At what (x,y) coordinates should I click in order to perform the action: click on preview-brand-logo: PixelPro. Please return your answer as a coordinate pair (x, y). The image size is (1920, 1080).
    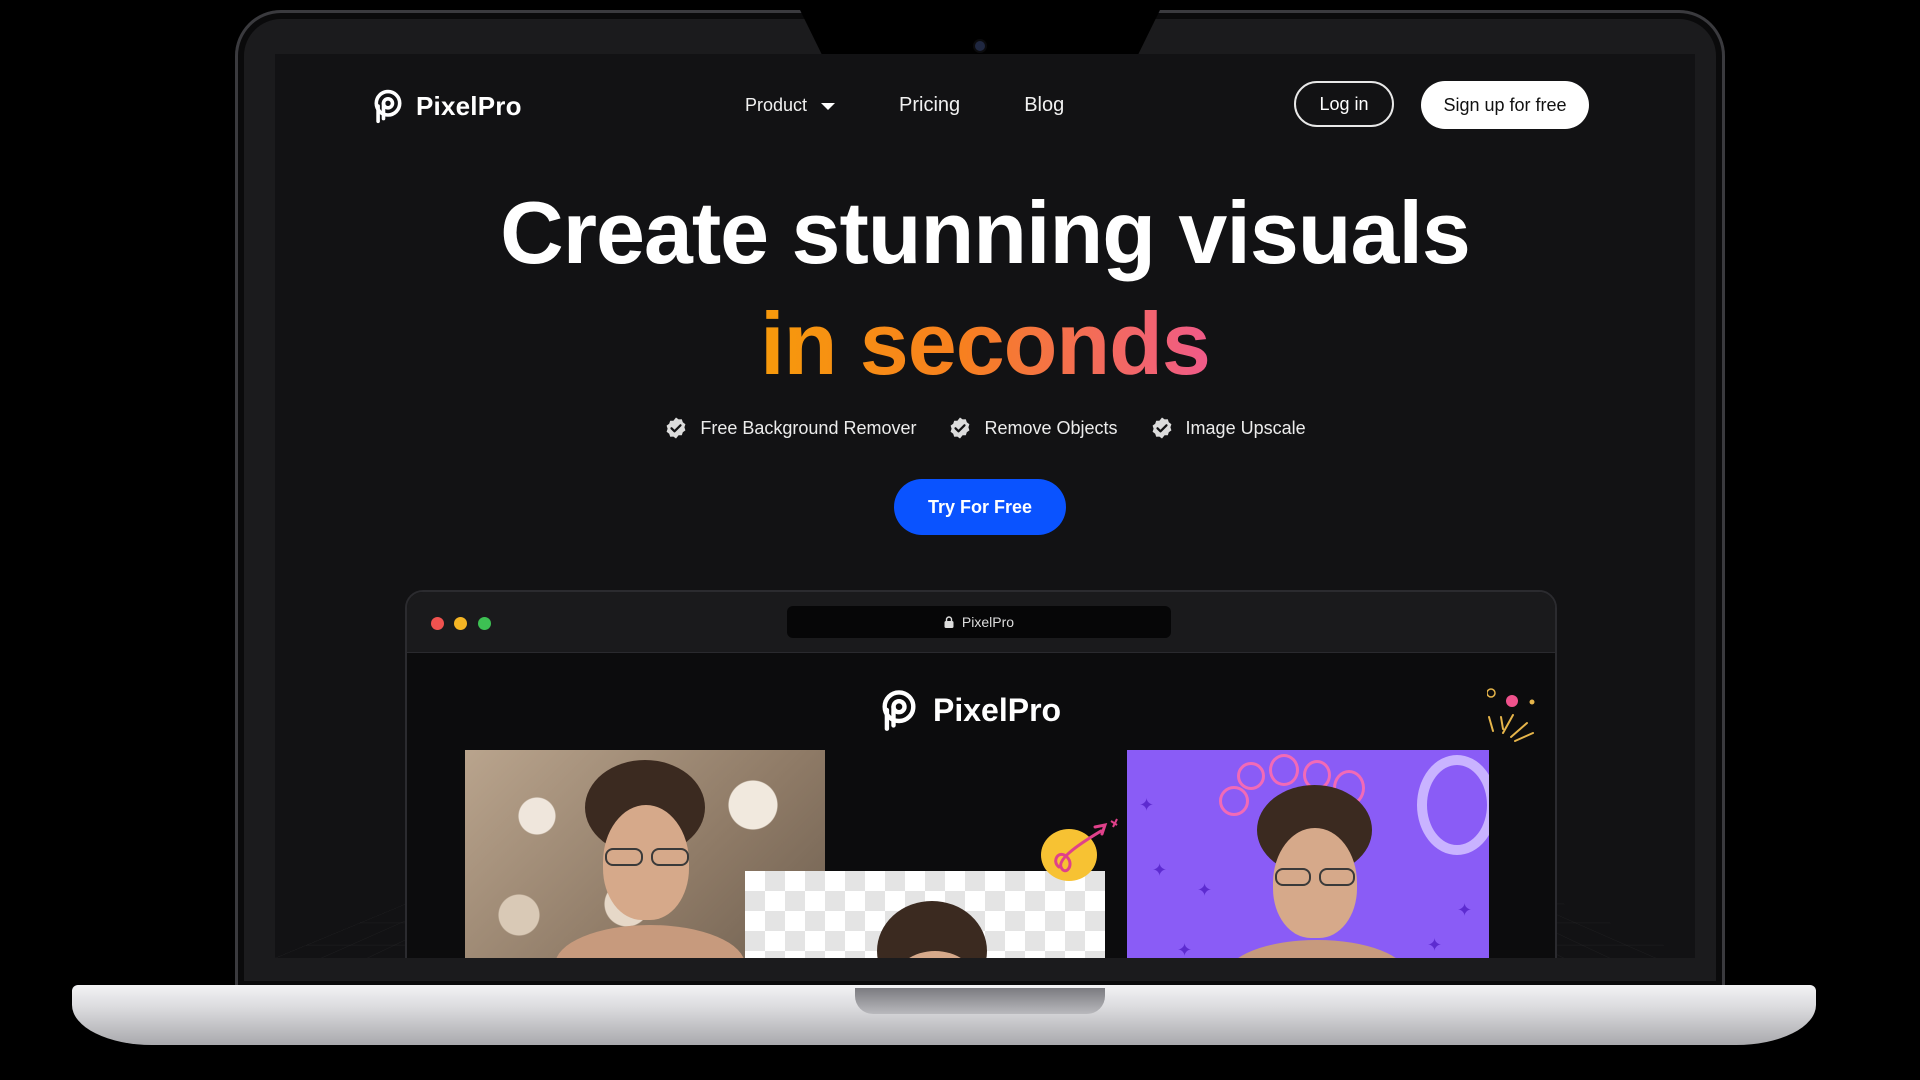
    Looking at the image, I should click on (969, 710).